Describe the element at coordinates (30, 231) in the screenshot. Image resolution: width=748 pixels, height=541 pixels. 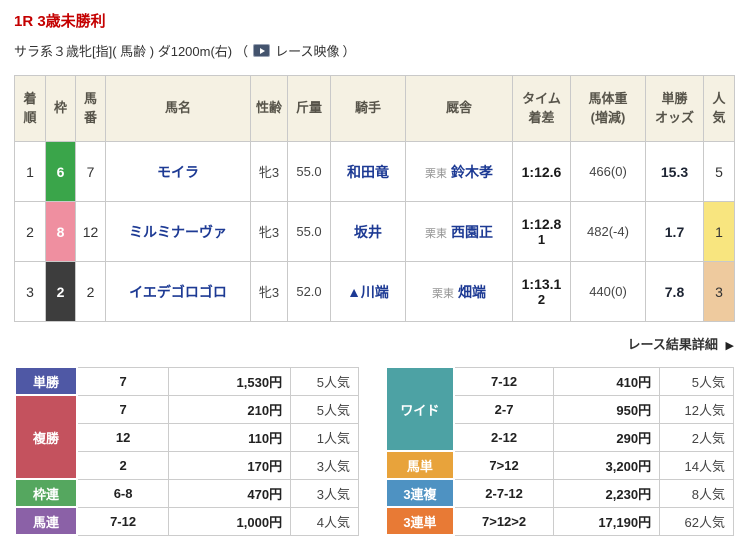
I see `rank-cell: 2` at that location.